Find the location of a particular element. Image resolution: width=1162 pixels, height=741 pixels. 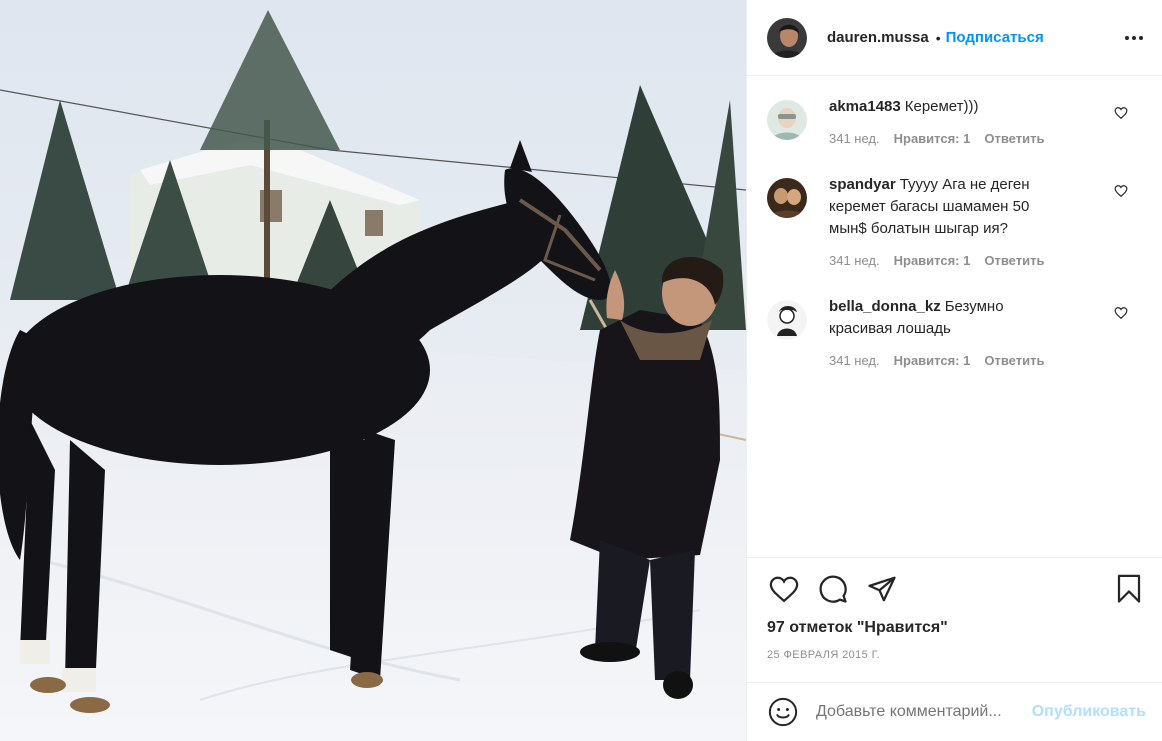

author-username: dauren.mussa is located at coordinates (878, 37).